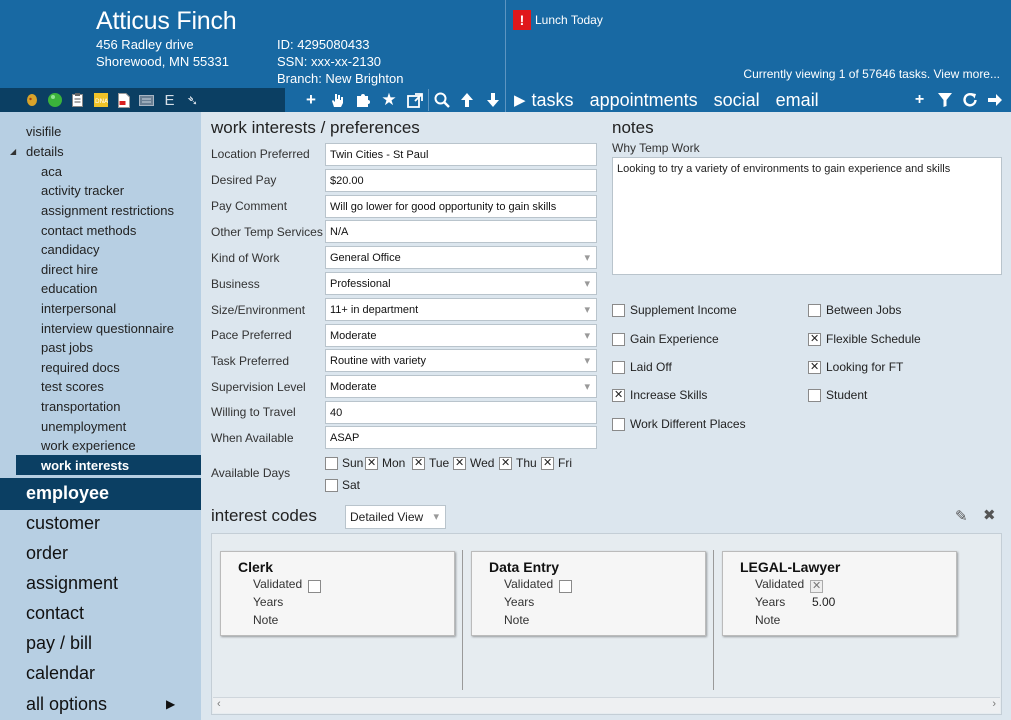 The height and width of the screenshot is (720, 1011). I want to click on tab-tasks: tasks, so click(553, 100).